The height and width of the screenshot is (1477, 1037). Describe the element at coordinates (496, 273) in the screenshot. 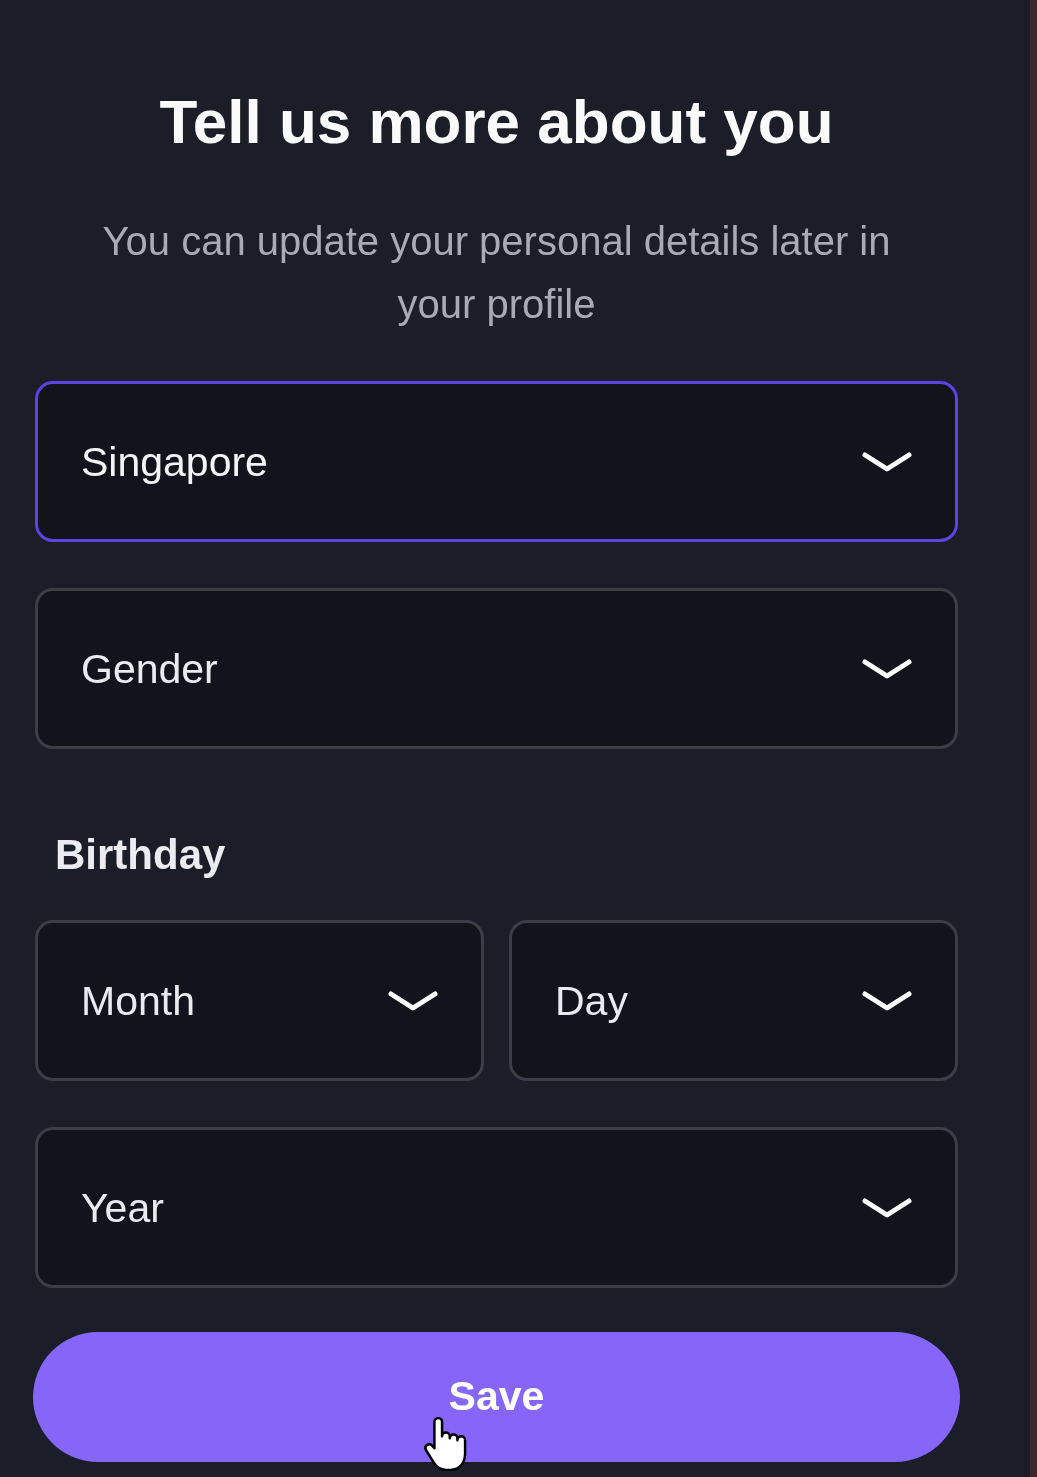

I see `form-subtitle: You can update your personal details later in your profile` at that location.